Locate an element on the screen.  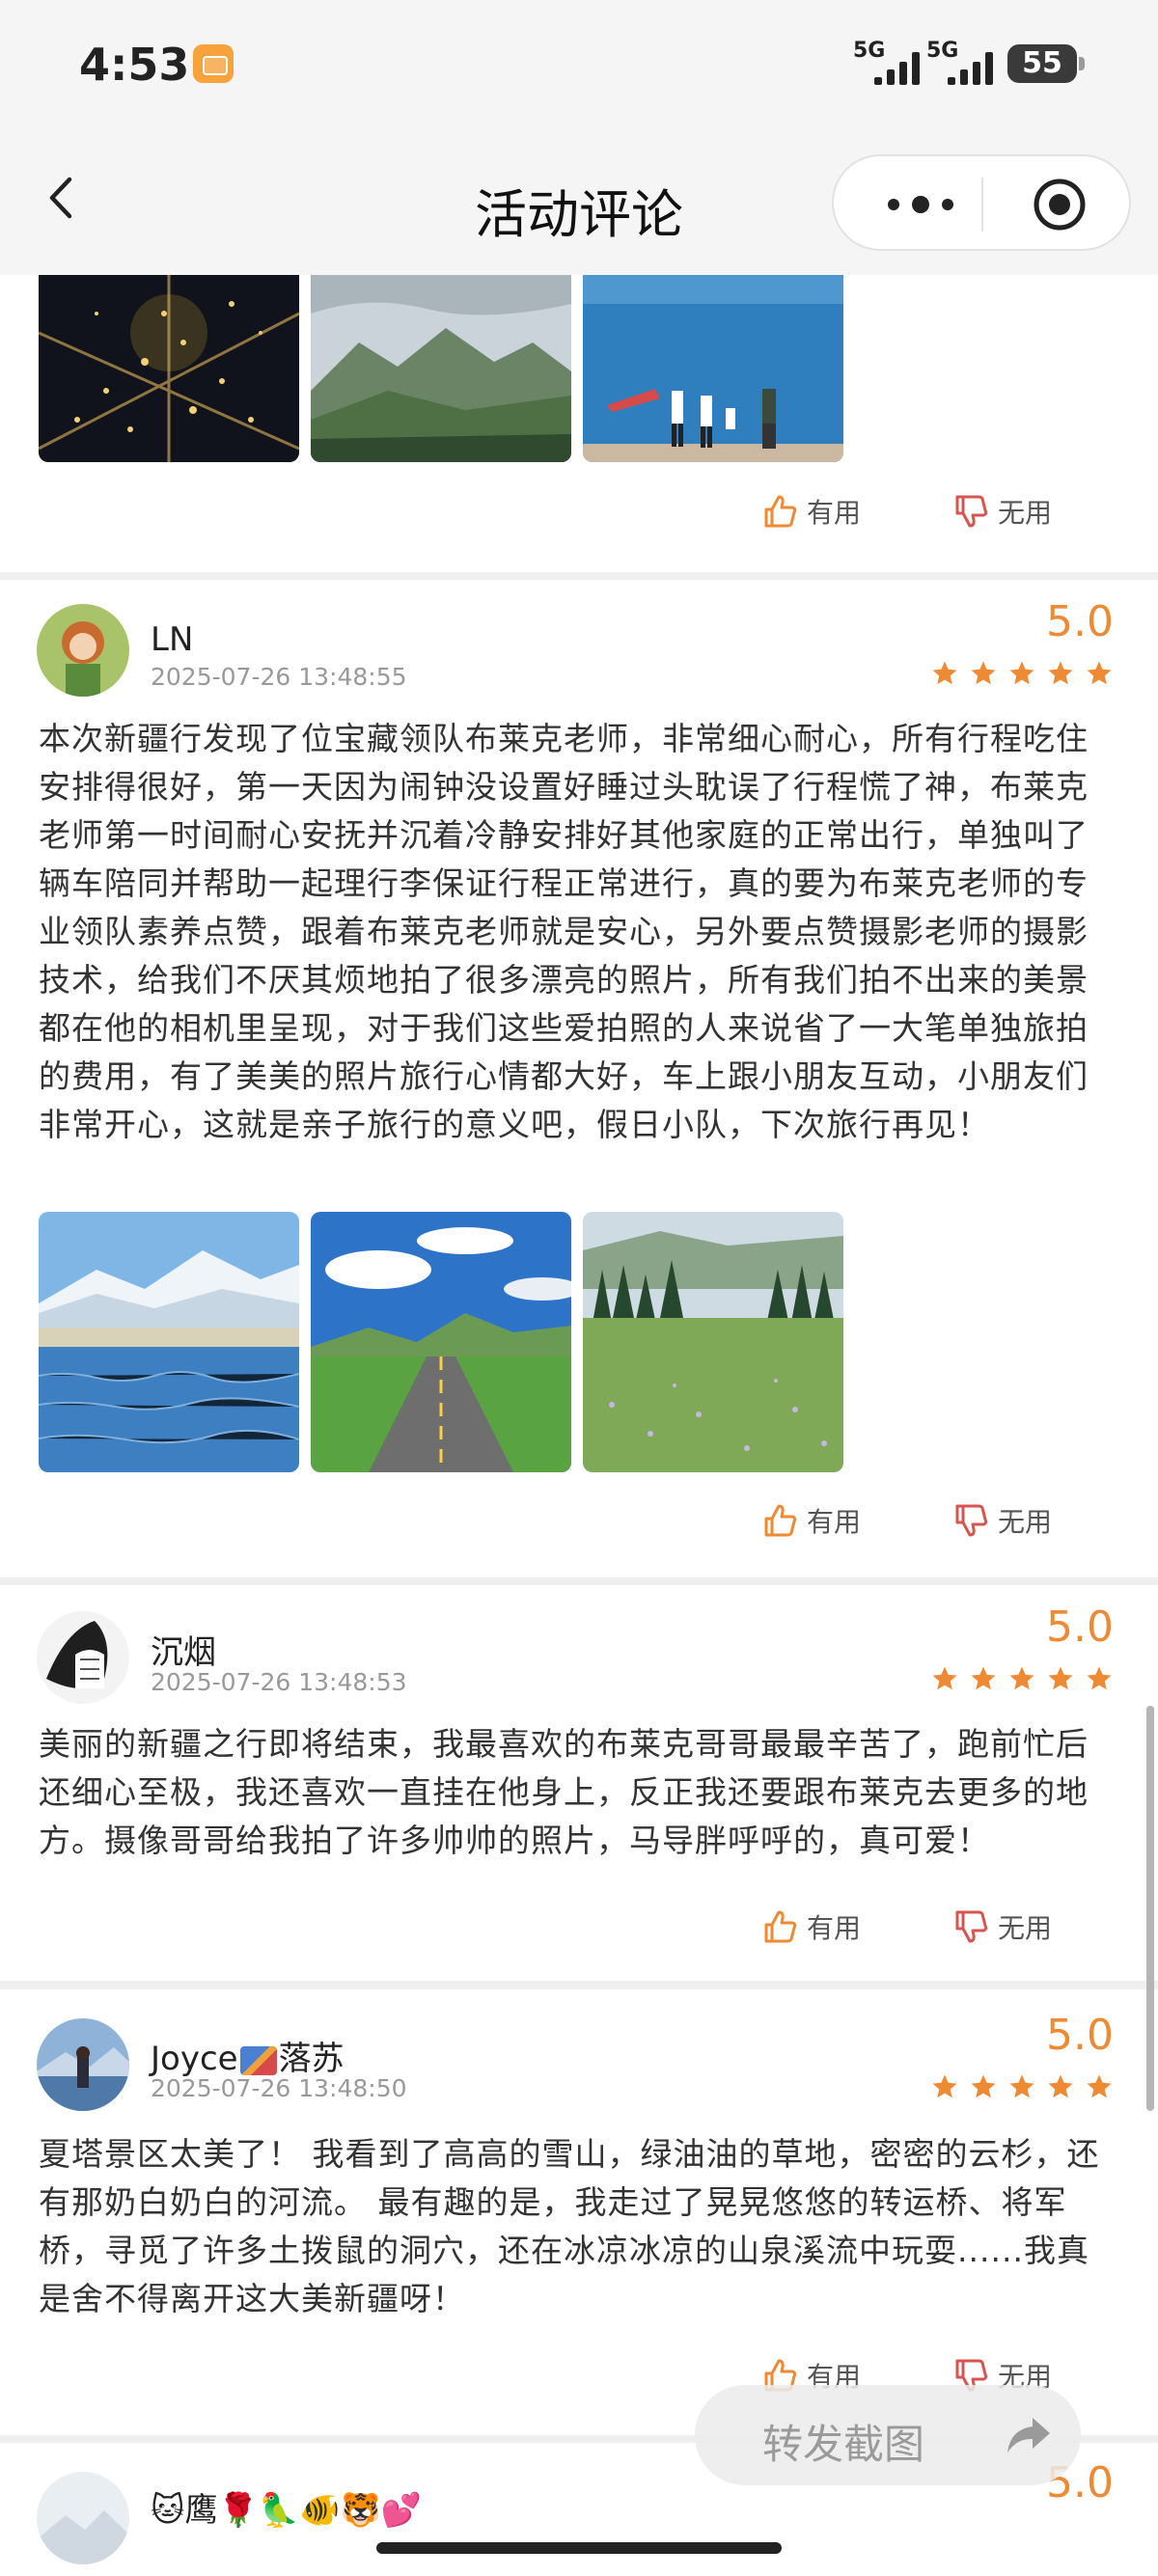
reviewer-name: 🐱鹰🌹🦜🐠🐯💕 is located at coordinates (287, 2511).